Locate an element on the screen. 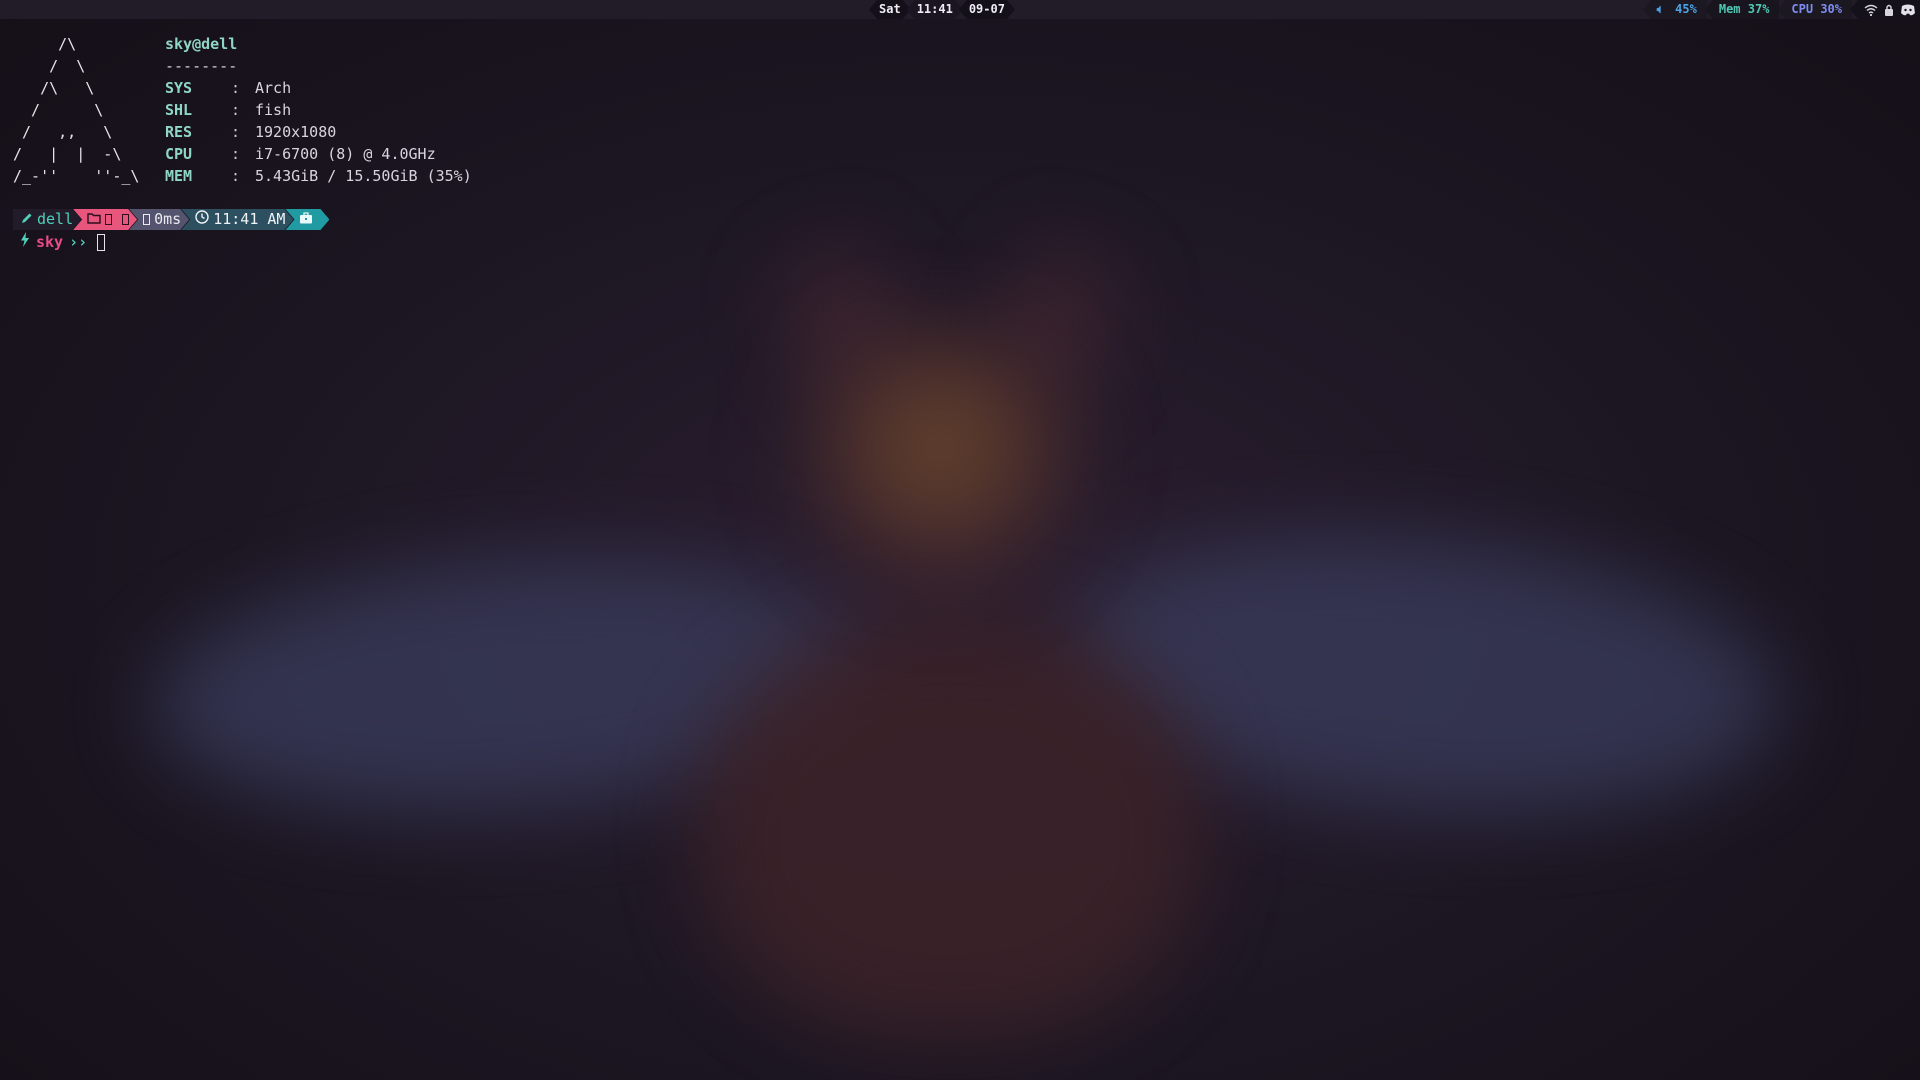 This screenshot has width=1920, height=1080. info-key: SYS is located at coordinates (179, 88).